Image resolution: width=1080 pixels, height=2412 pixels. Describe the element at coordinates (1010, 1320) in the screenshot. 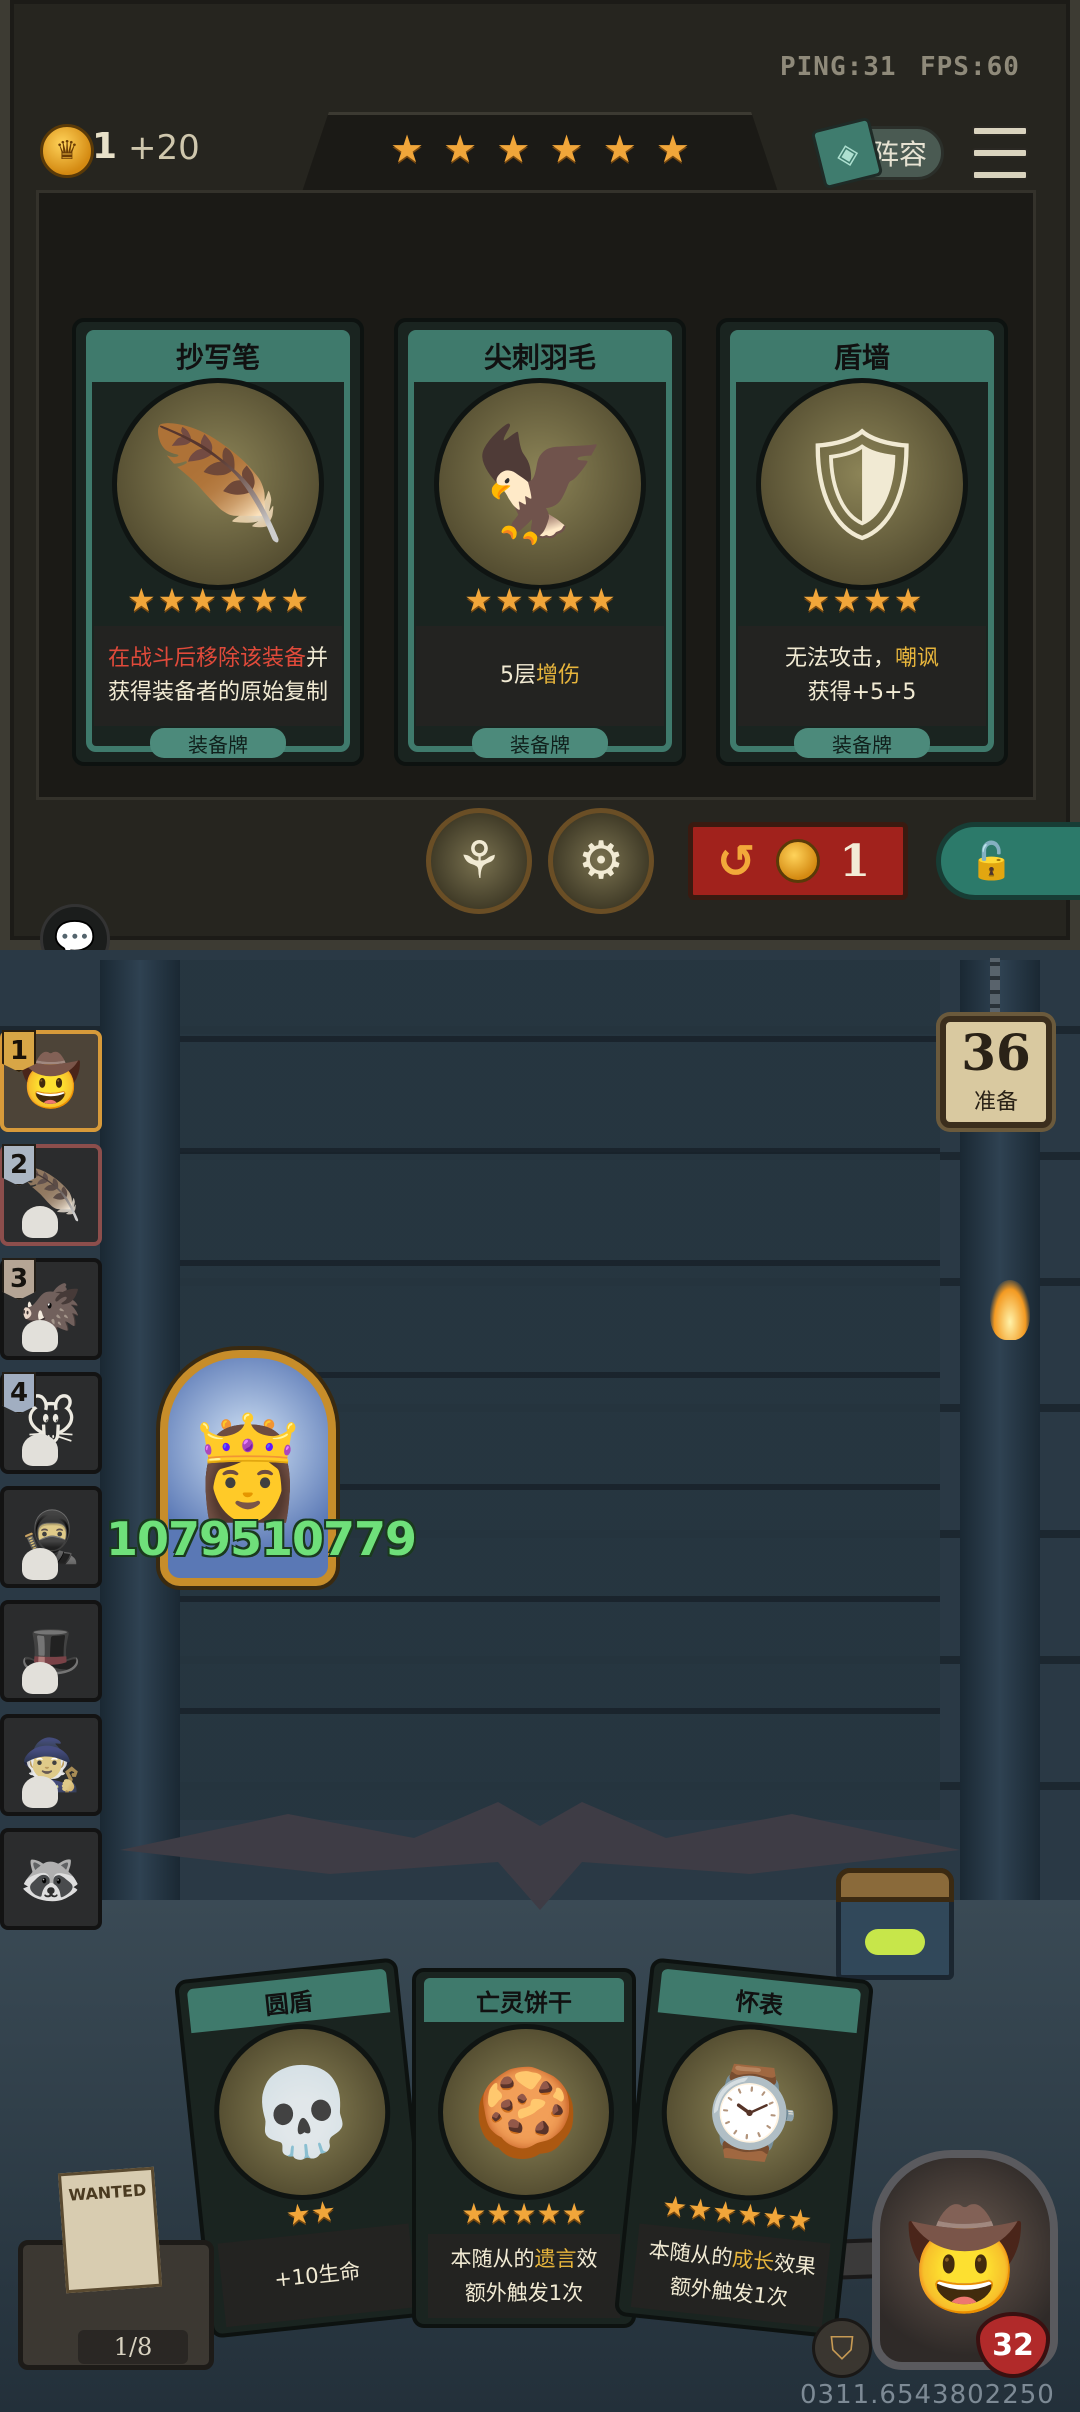

I see `torch-icon` at that location.